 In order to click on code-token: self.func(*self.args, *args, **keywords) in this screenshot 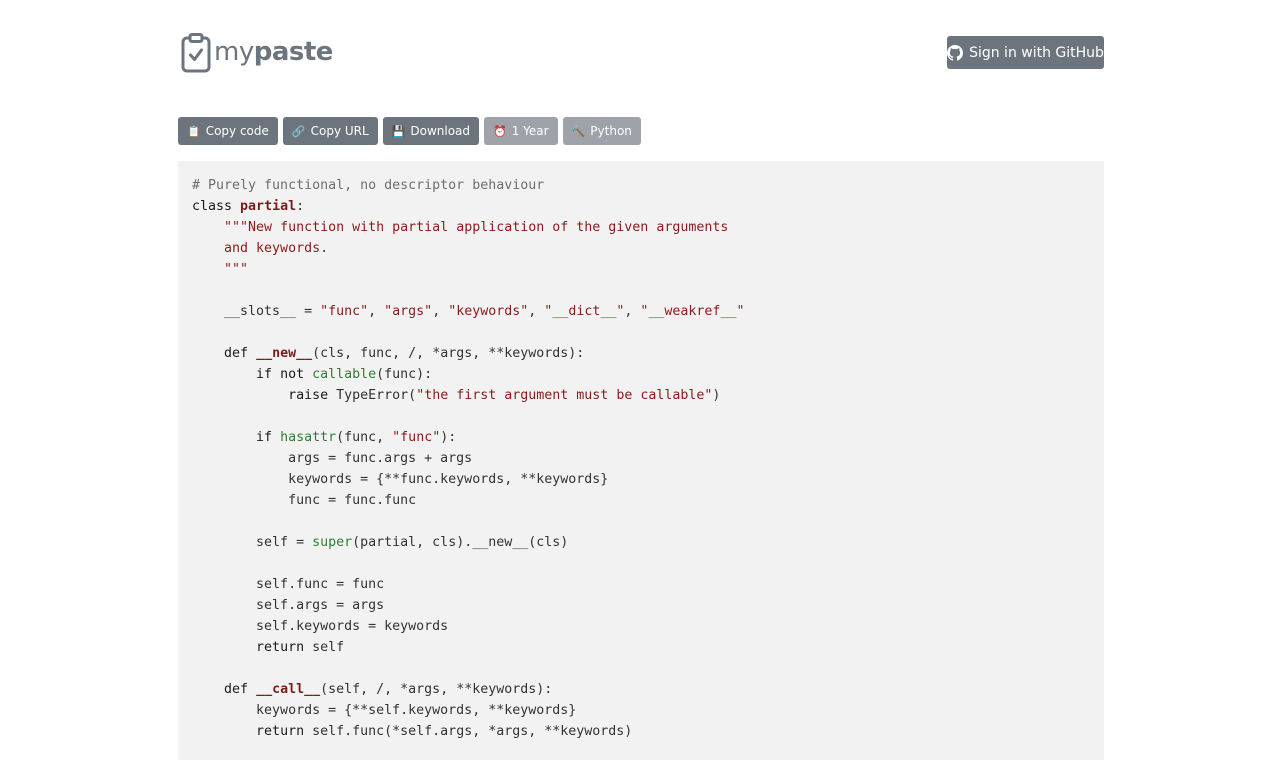, I will do `click(472, 731)`.